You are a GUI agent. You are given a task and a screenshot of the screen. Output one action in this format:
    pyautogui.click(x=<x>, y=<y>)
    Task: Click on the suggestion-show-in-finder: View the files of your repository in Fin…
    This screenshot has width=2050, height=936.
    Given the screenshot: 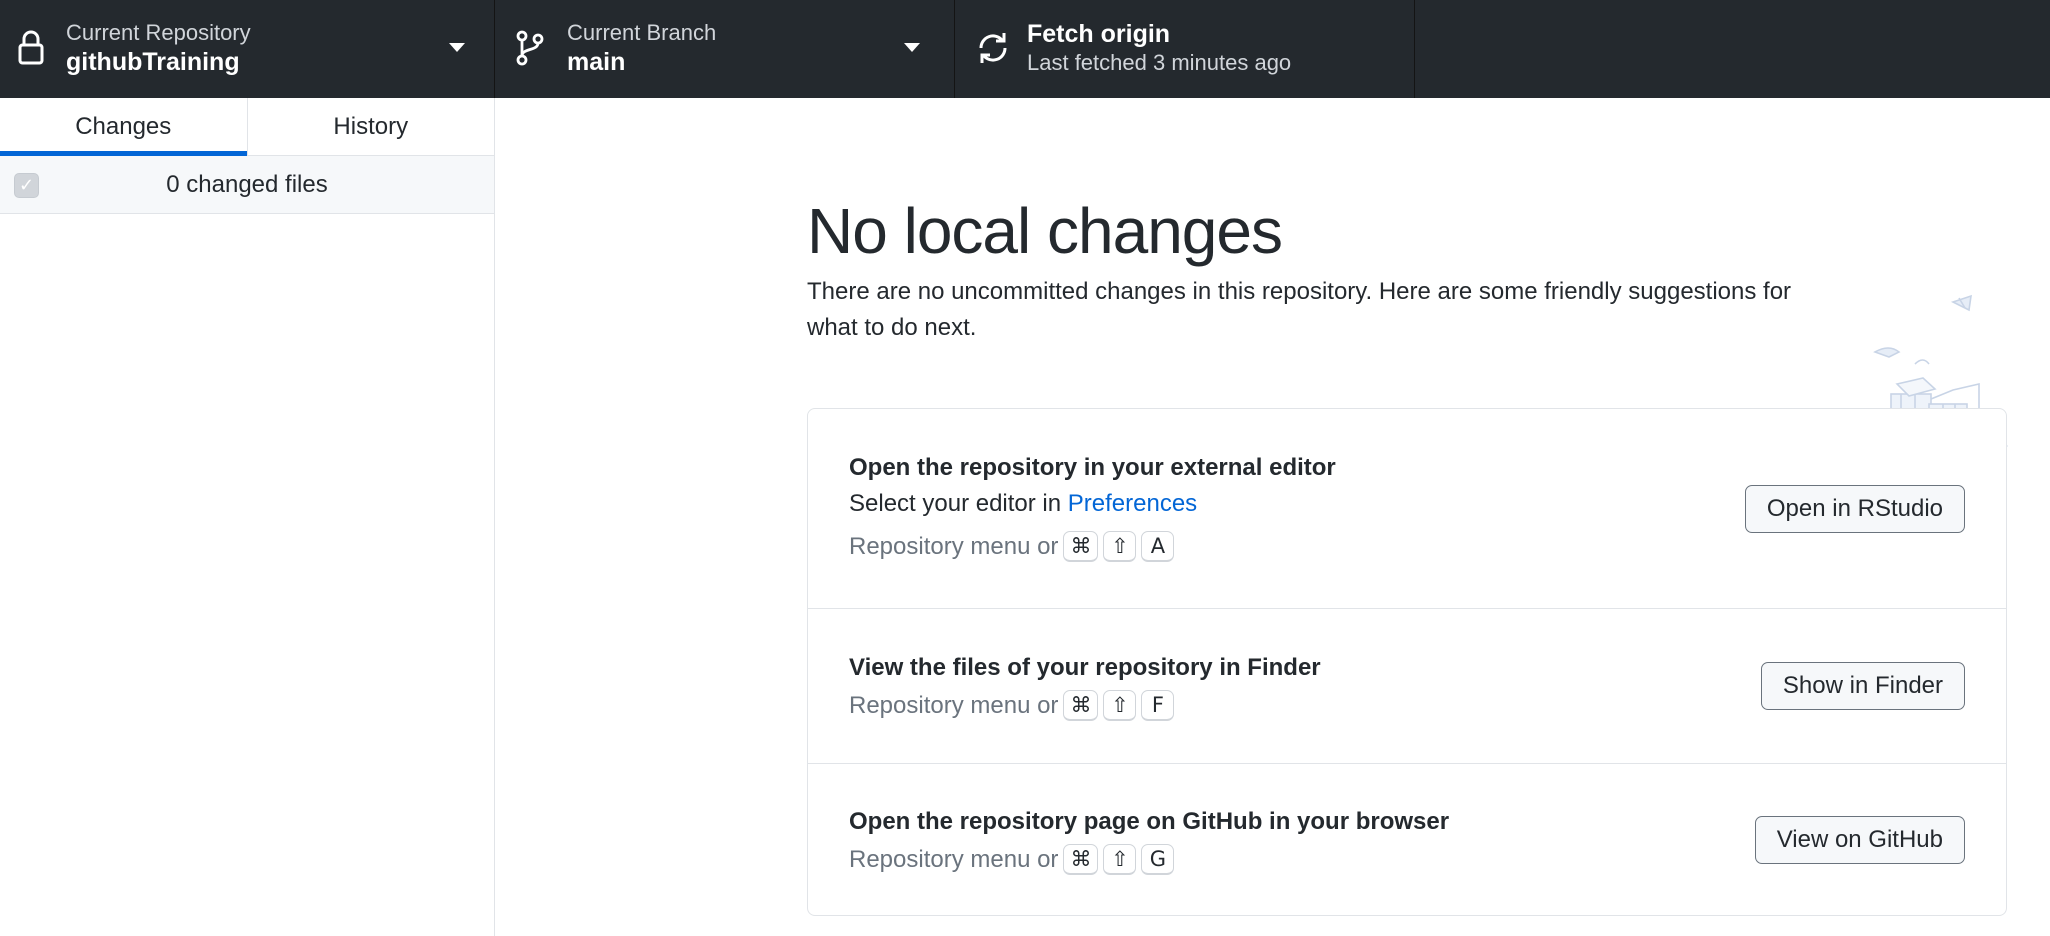 What is the action you would take?
    pyautogui.click(x=1407, y=686)
    